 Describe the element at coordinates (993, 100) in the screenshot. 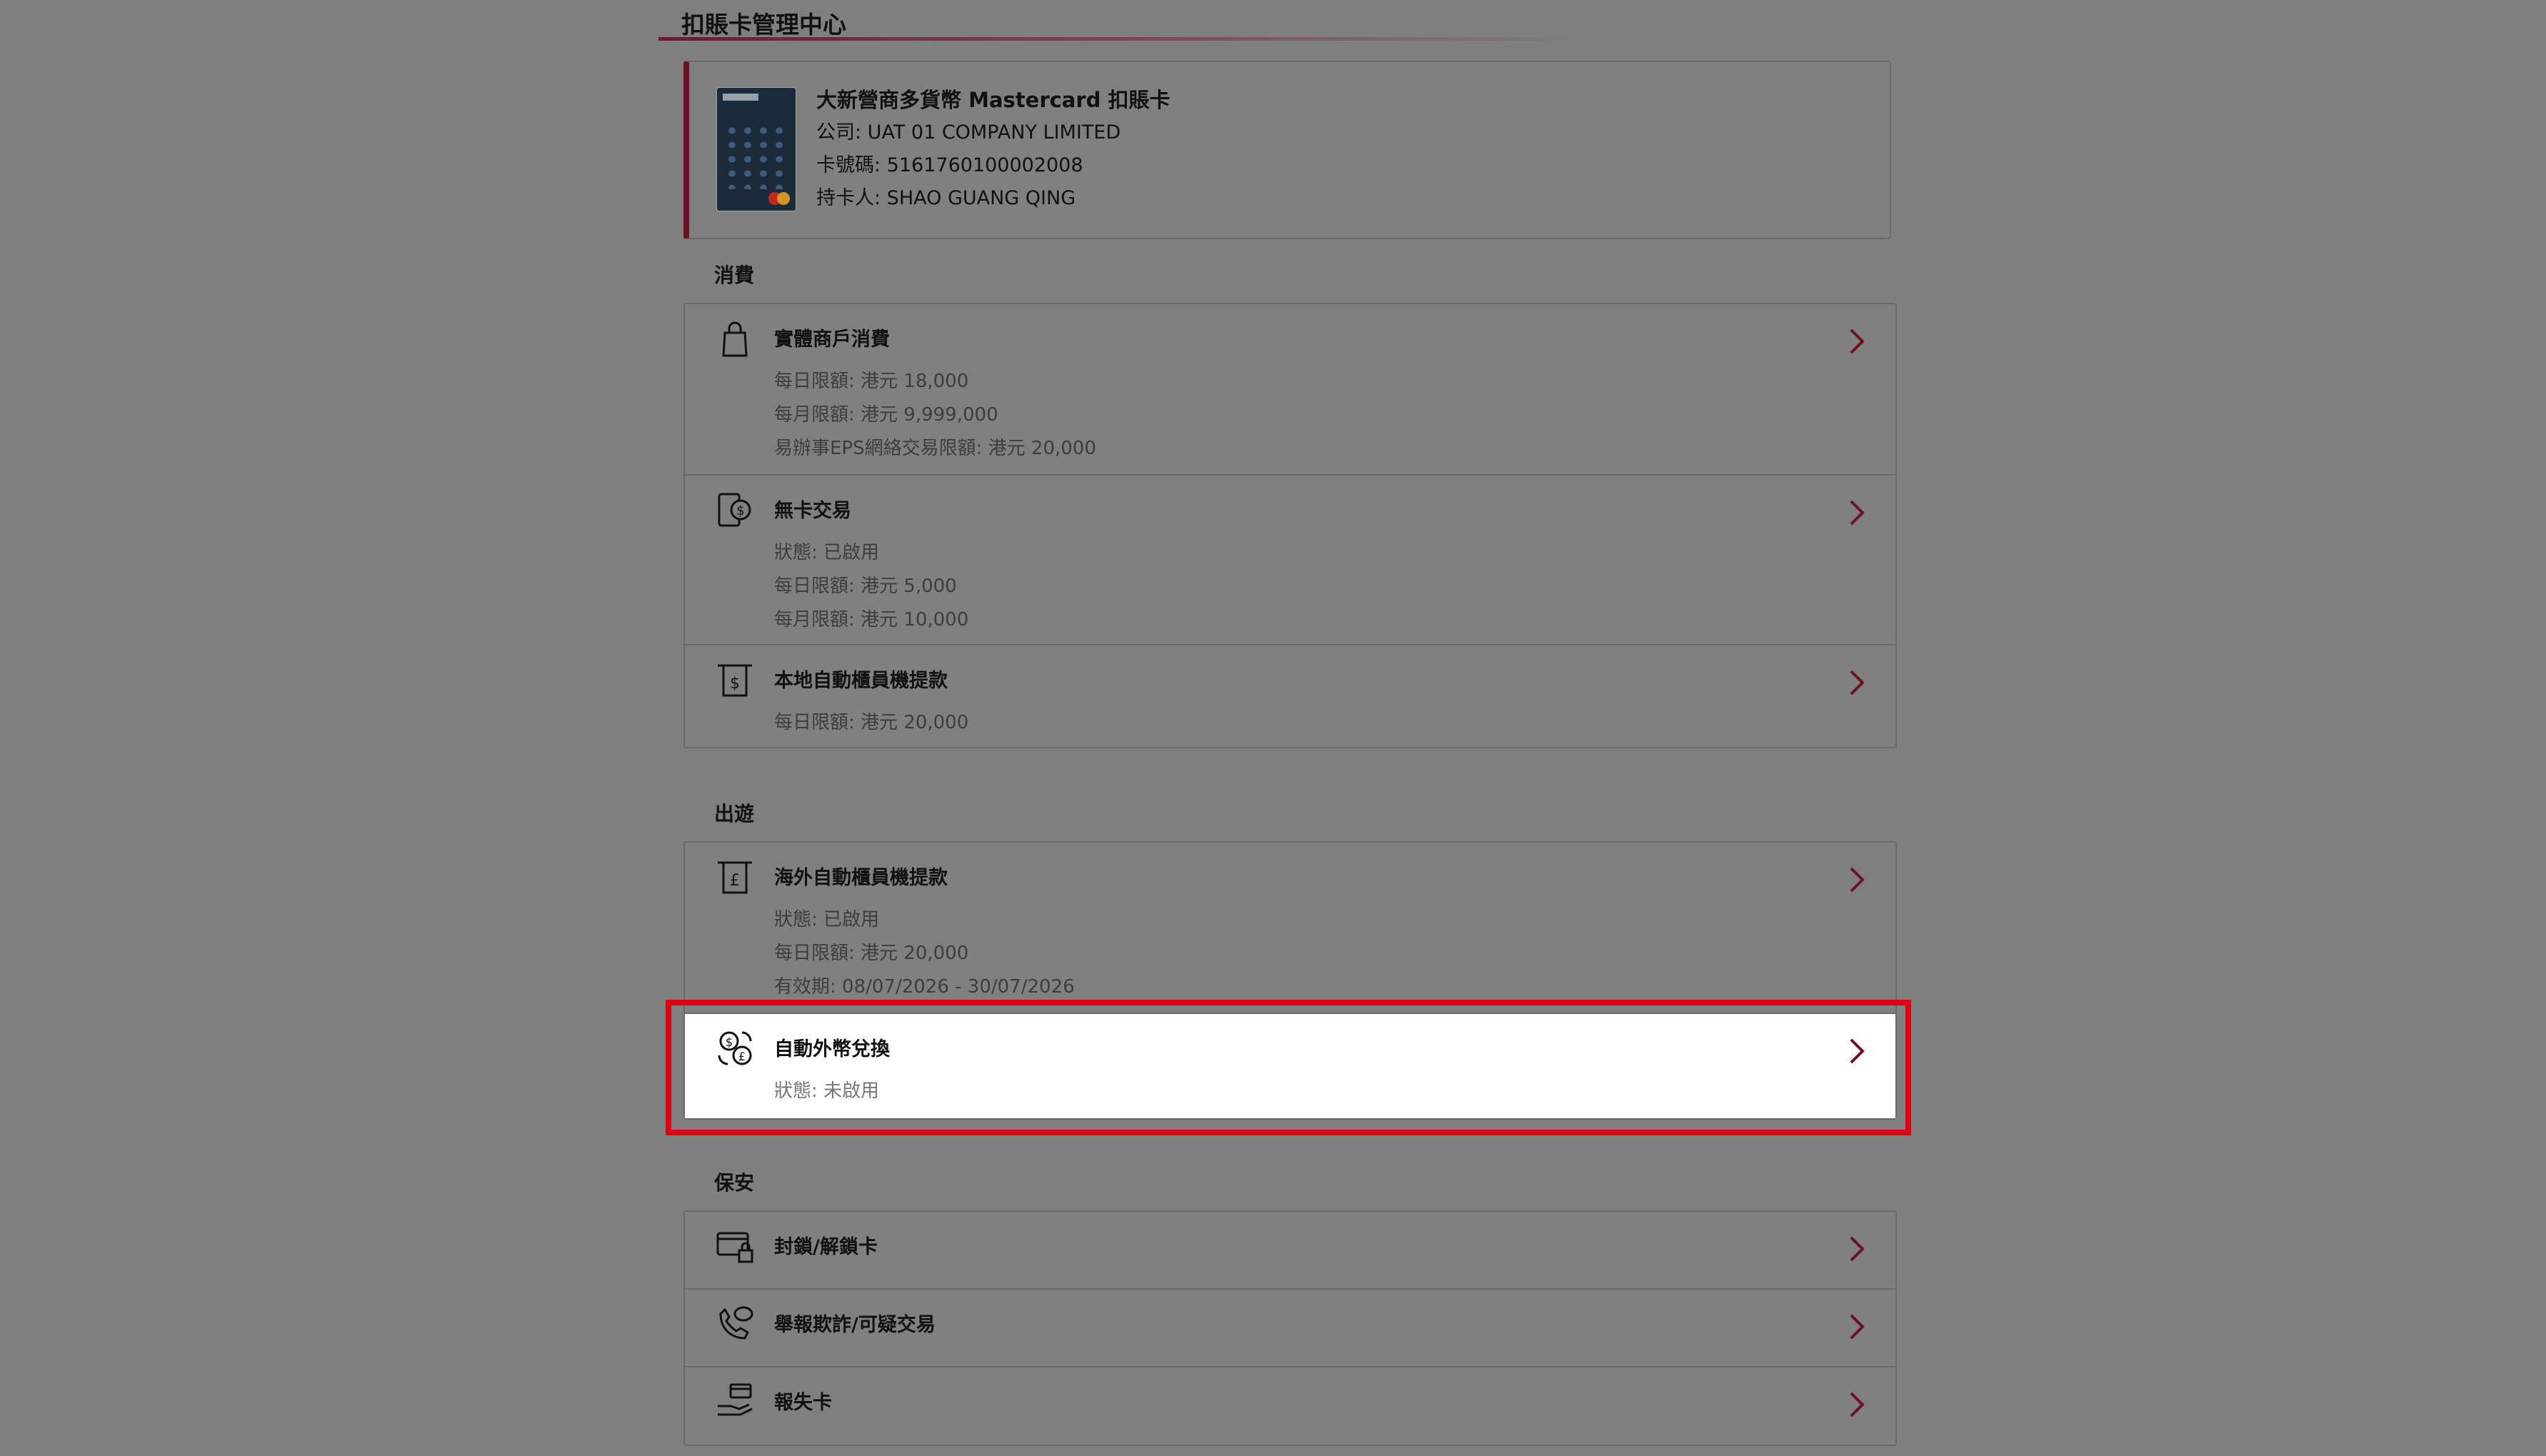

I see `card-name: 大新營商多貨幣 Mastercard 扣賬卡` at that location.